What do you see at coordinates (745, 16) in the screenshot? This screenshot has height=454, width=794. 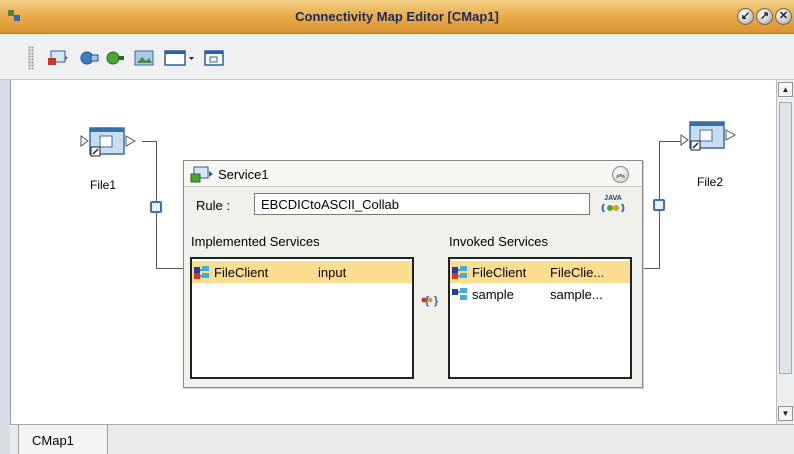 I see `restore-button: ↙` at bounding box center [745, 16].